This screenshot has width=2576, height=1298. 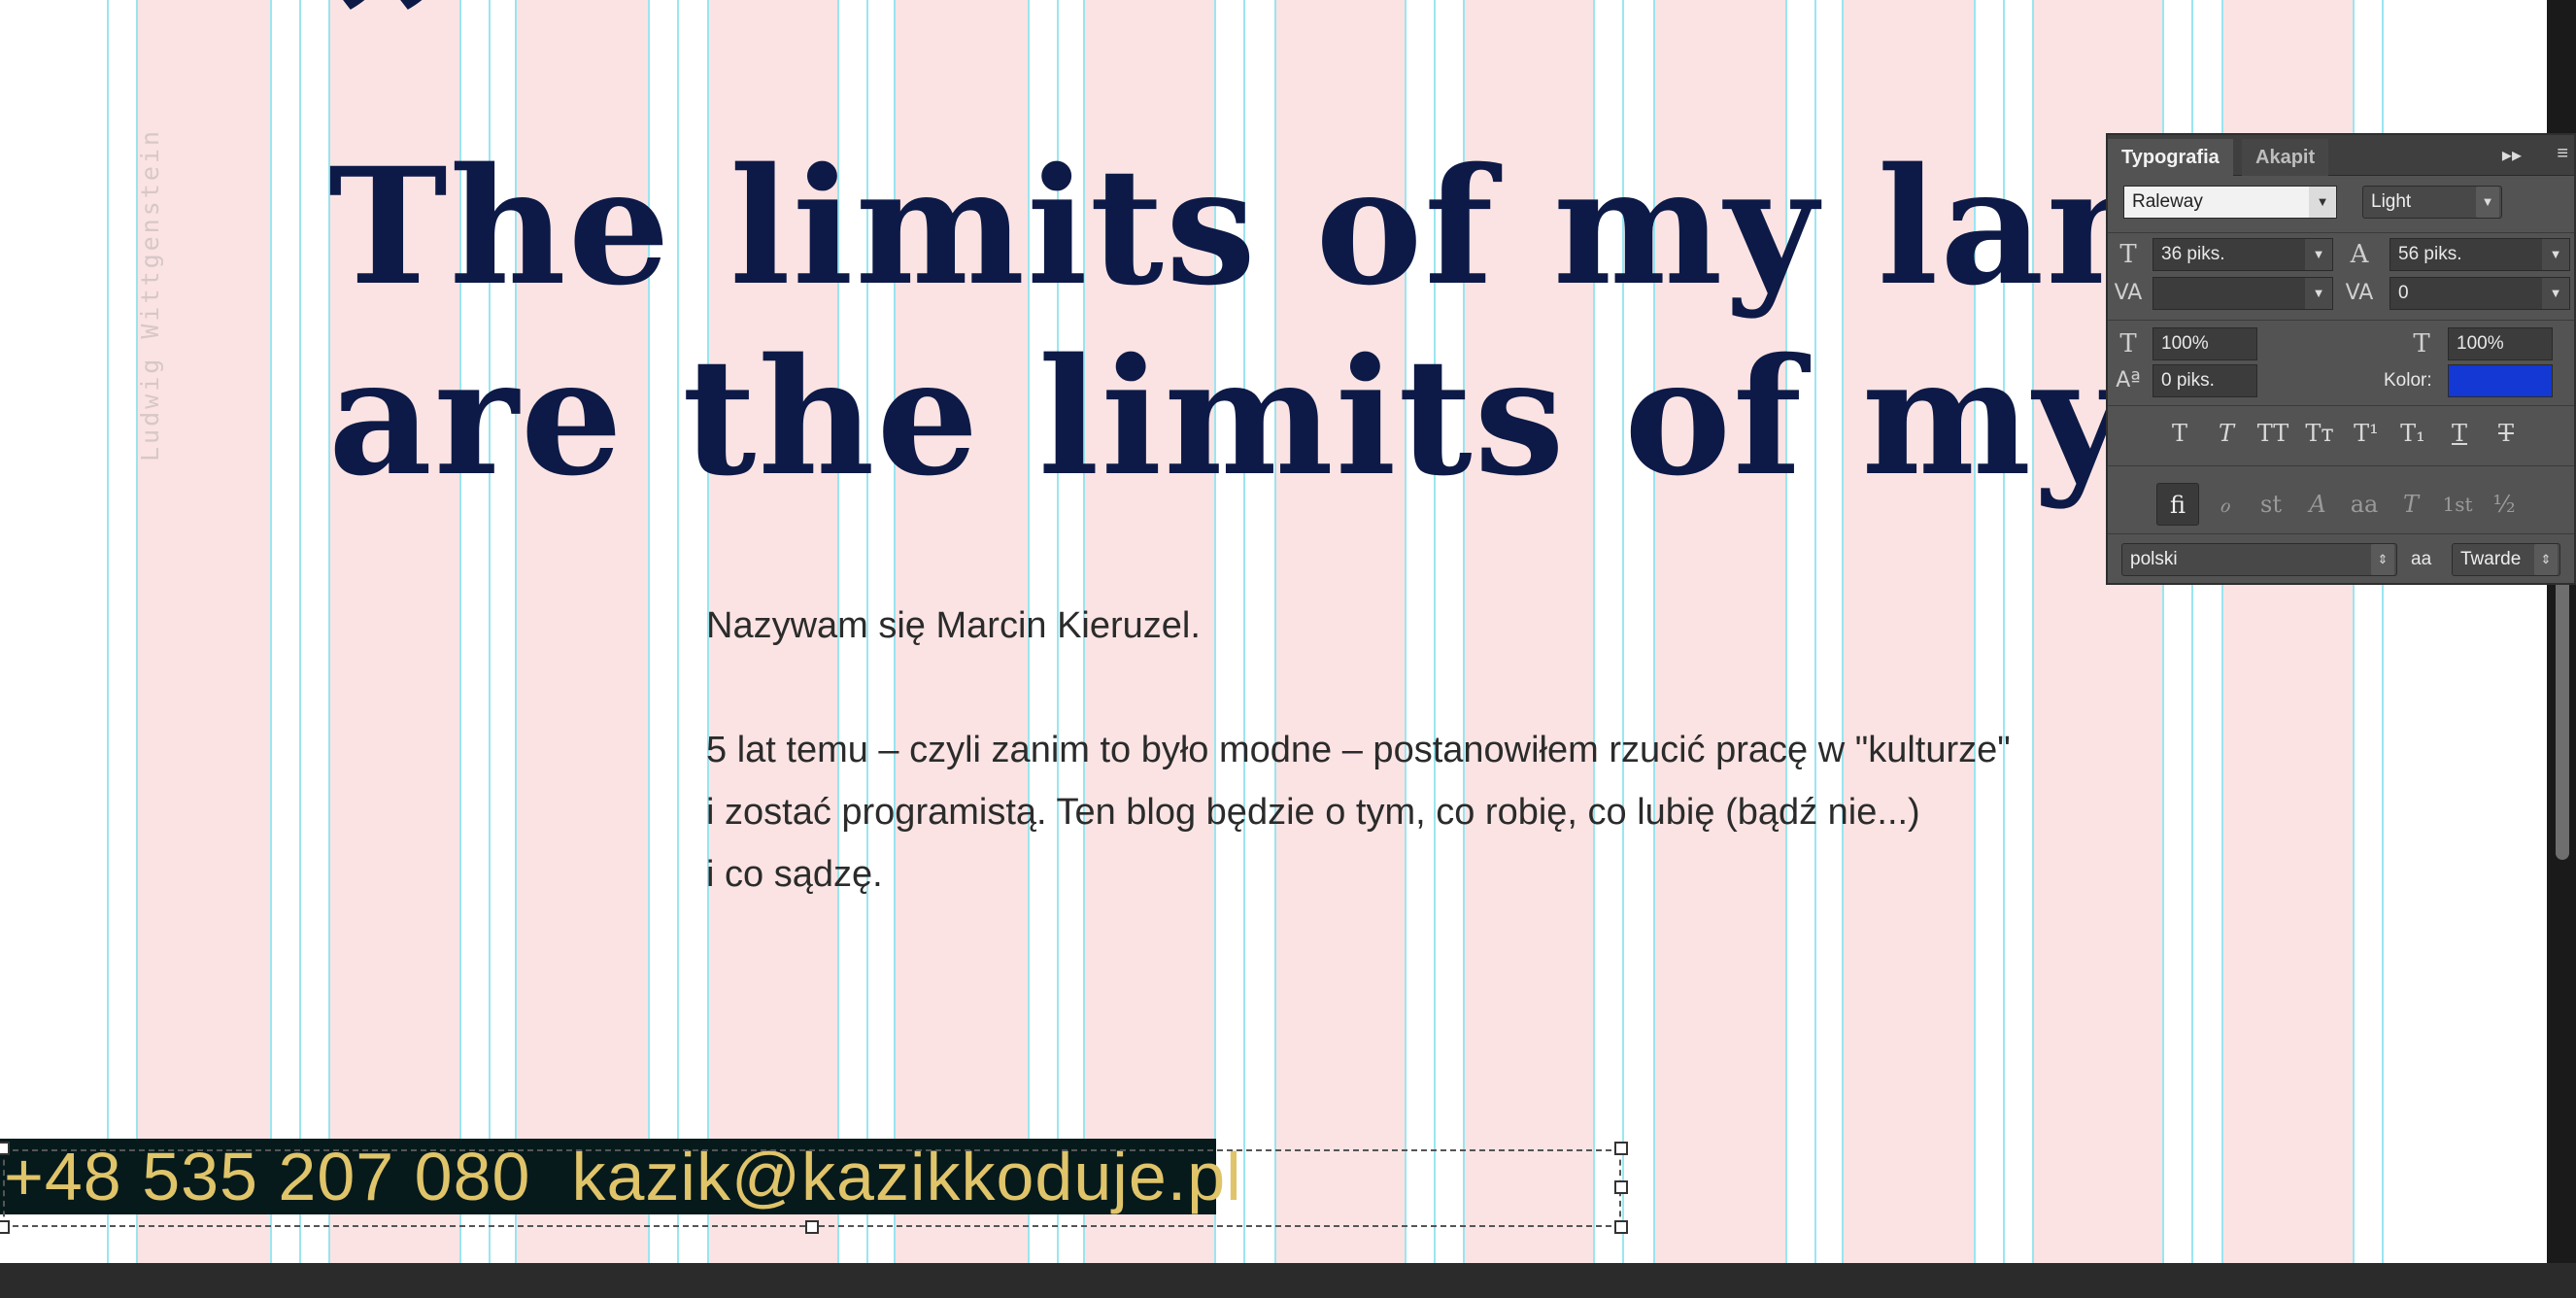 What do you see at coordinates (2177, 505) in the screenshot?
I see `ligatures-button: fi` at bounding box center [2177, 505].